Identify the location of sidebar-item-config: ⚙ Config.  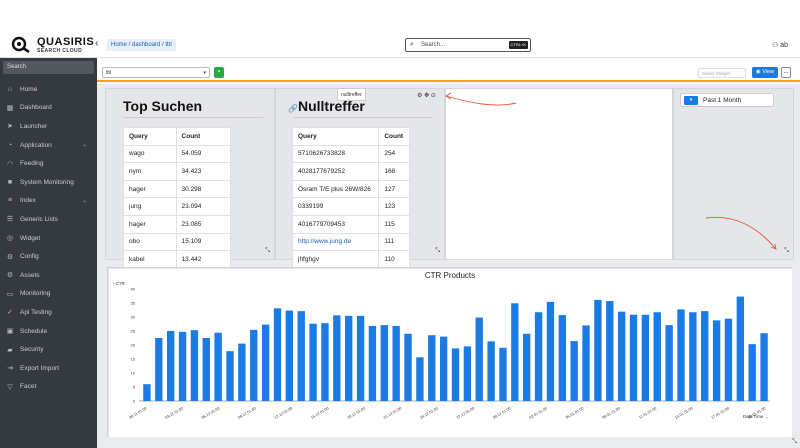
(48, 256).